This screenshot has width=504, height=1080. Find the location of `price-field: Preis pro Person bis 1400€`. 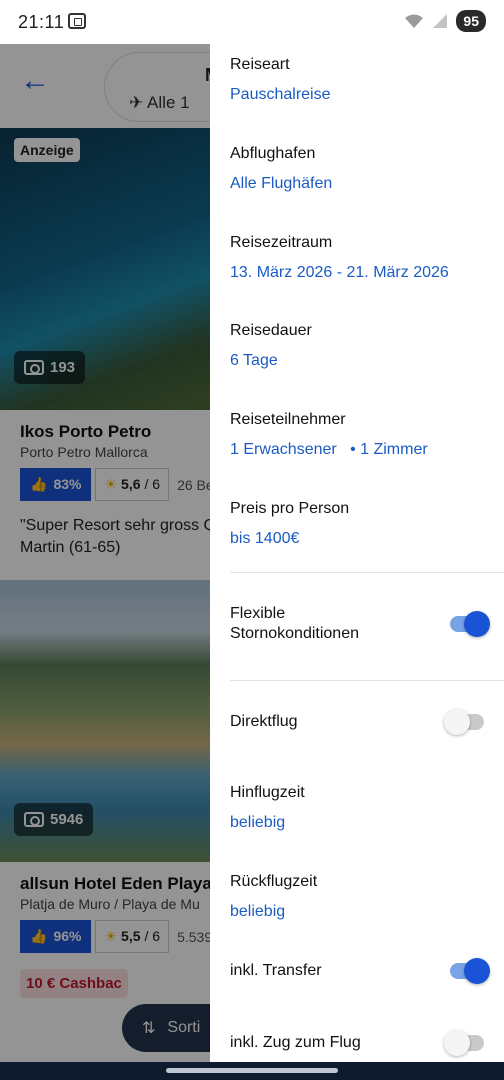

price-field: Preis pro Person bis 1400€ is located at coordinates (289, 524).